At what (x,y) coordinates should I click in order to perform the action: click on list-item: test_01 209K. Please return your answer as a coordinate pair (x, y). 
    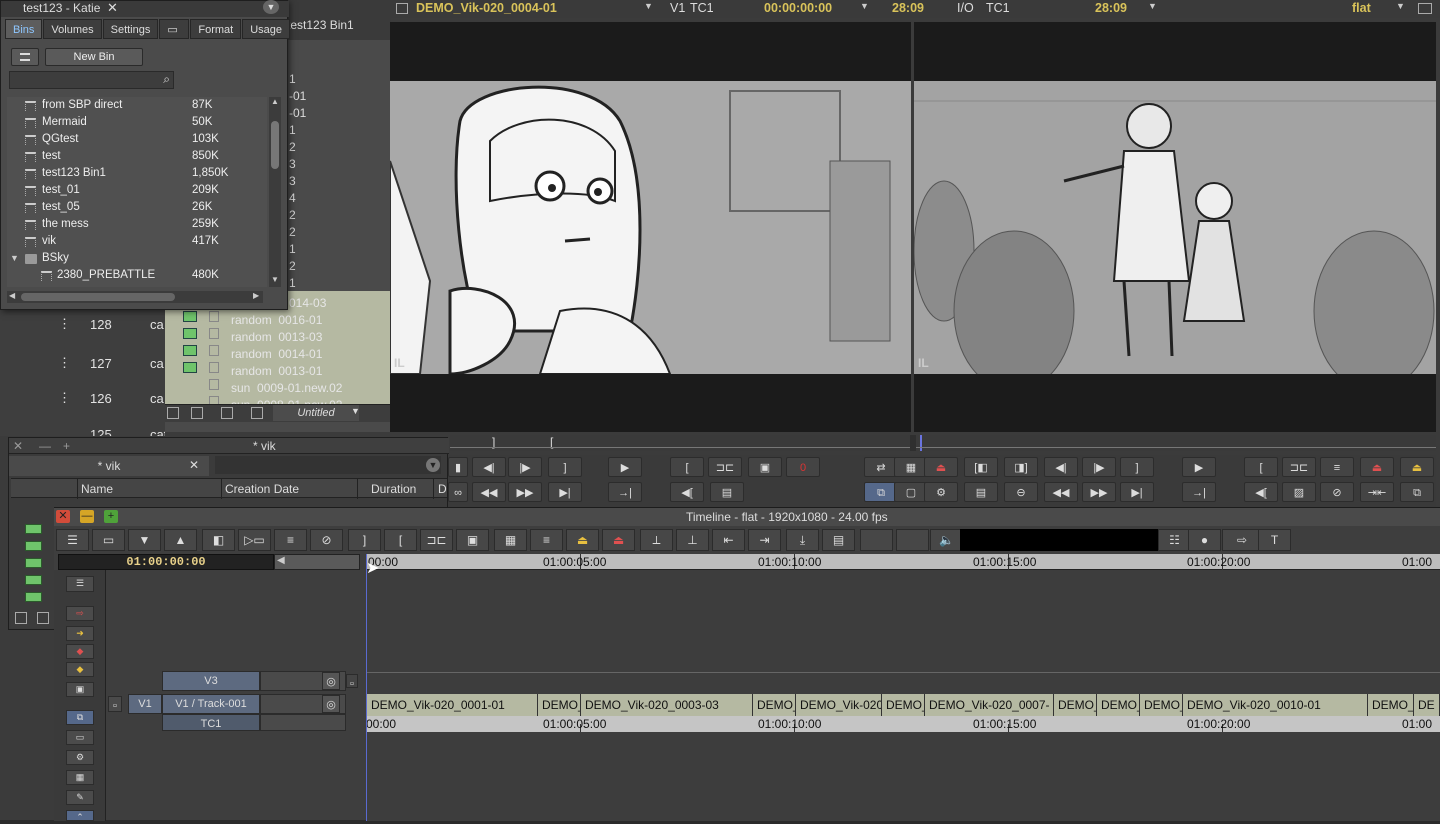
    Looking at the image, I should click on (137, 191).